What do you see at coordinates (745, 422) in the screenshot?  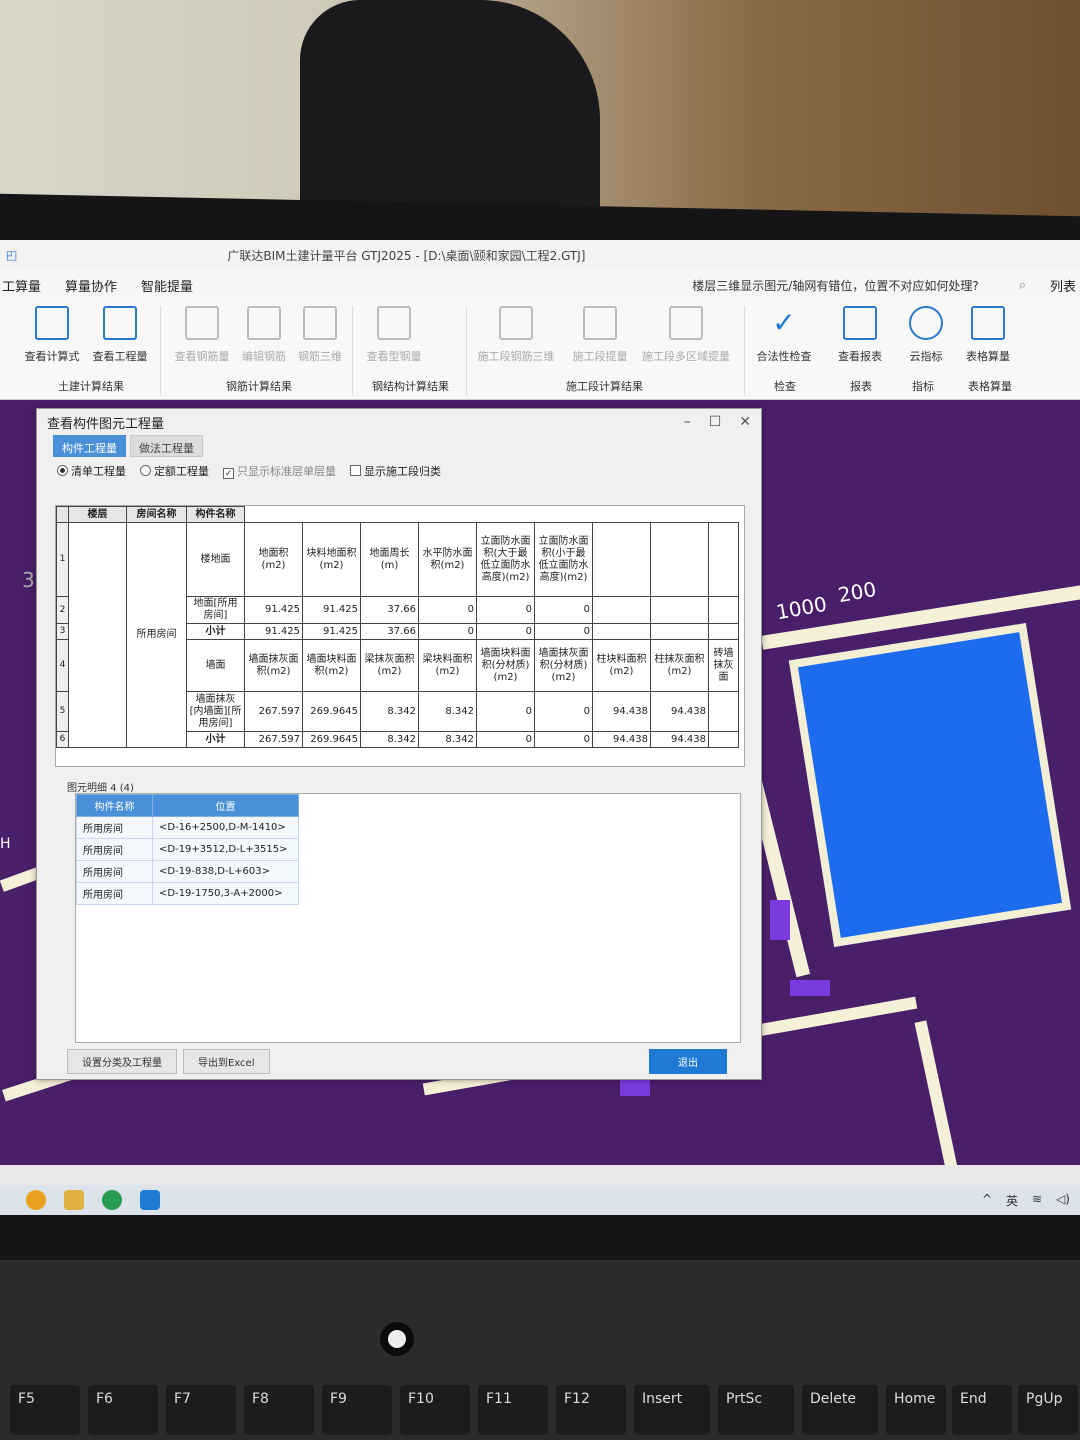 I see `close-icon: ✕` at bounding box center [745, 422].